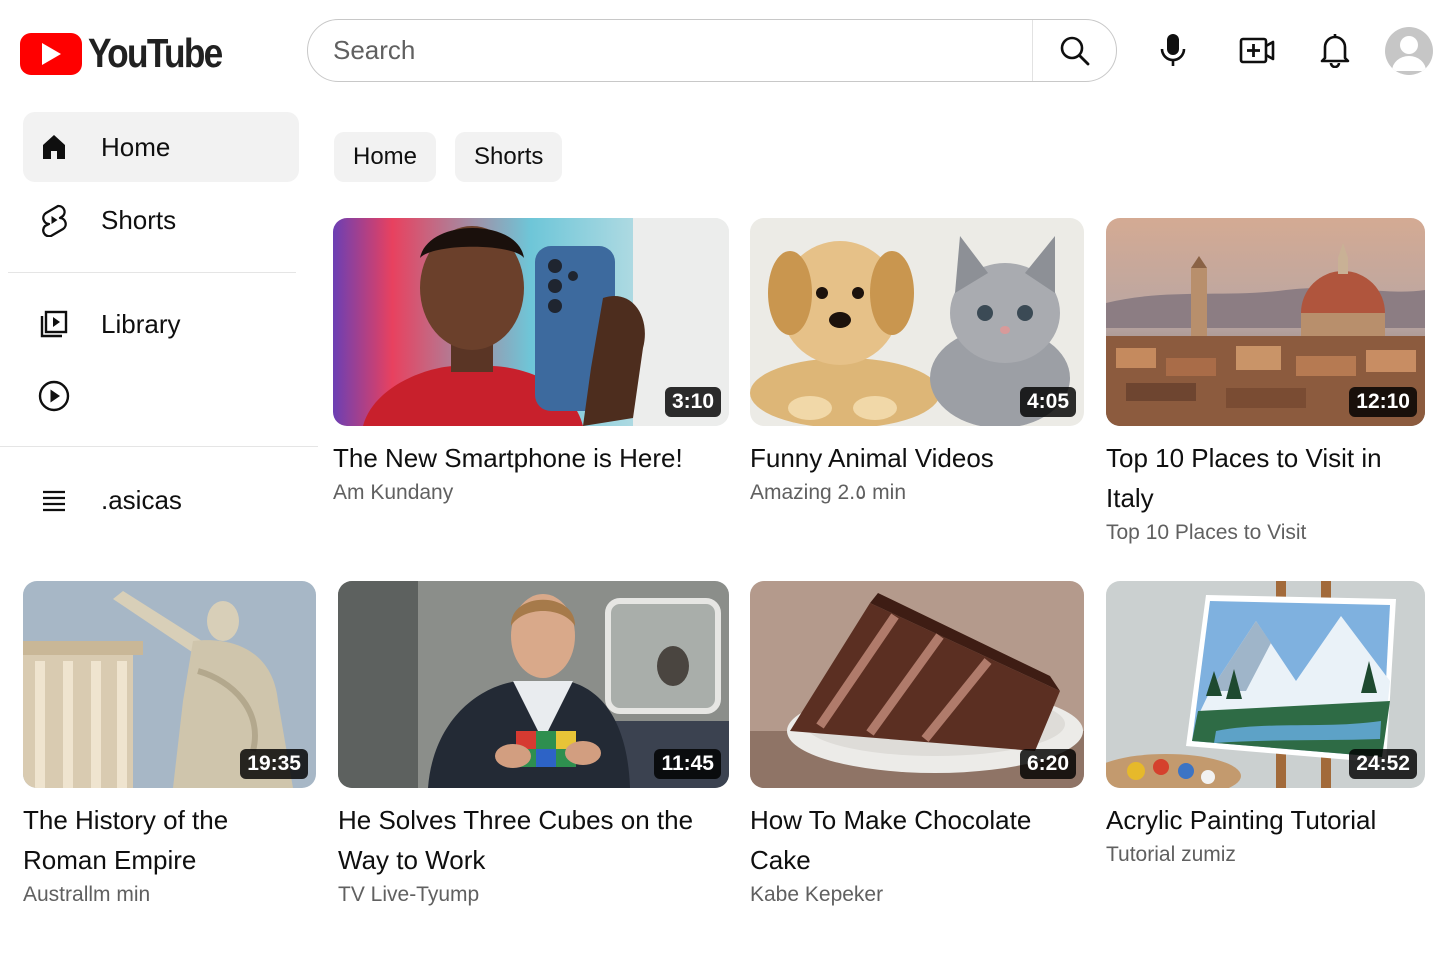 The height and width of the screenshot is (971, 1456). I want to click on video-channel: Tutorial zumiz, so click(1265, 855).